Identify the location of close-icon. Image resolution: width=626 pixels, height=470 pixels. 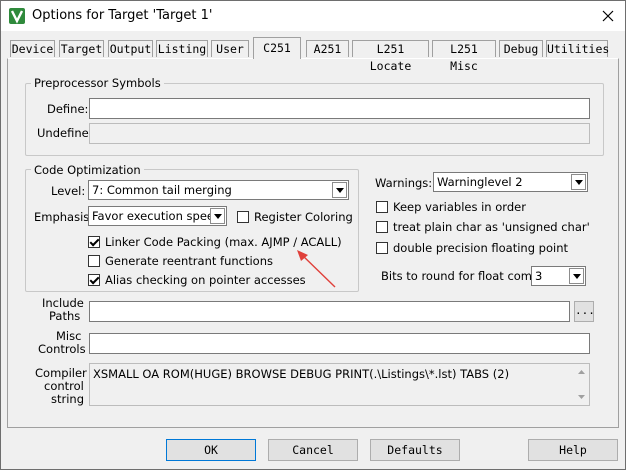
(608, 16).